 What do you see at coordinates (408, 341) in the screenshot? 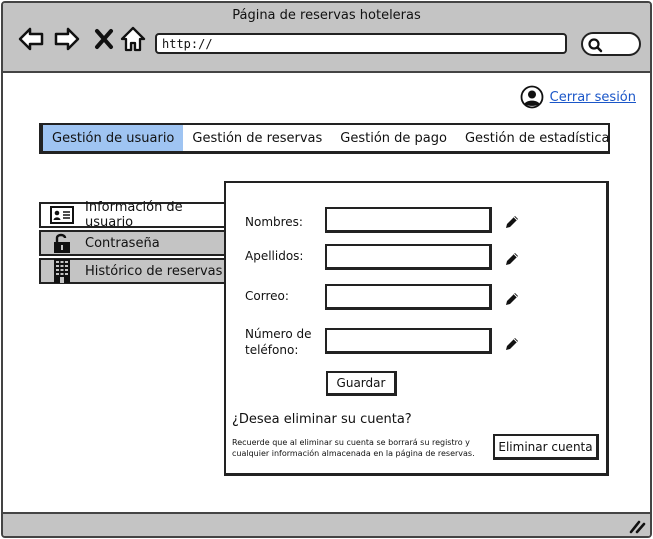
I see `telefono-field` at bounding box center [408, 341].